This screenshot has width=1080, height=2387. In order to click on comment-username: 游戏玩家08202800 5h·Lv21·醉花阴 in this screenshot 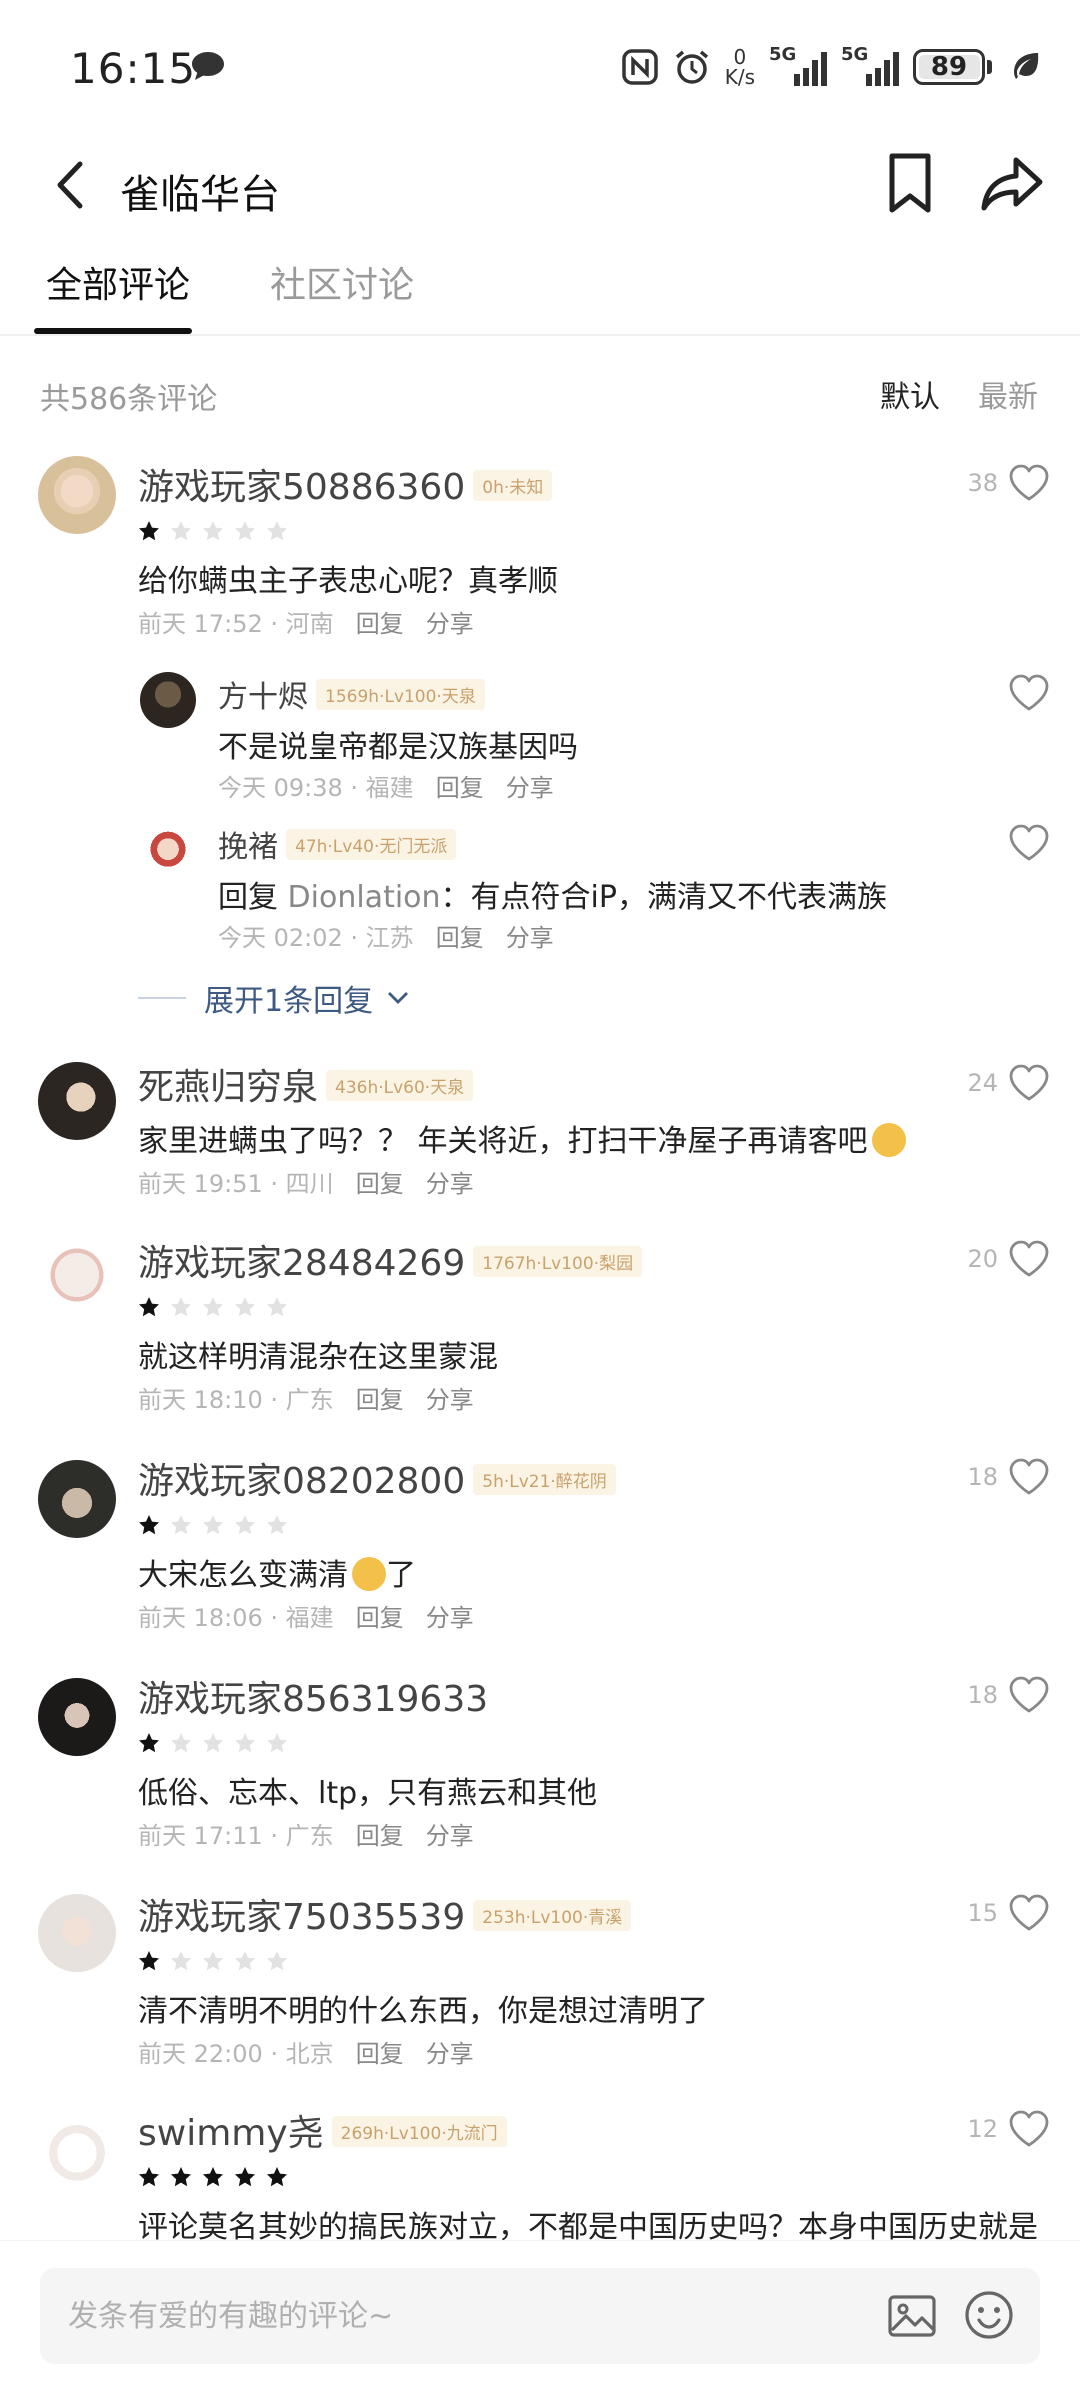, I will do `click(377, 1478)`.